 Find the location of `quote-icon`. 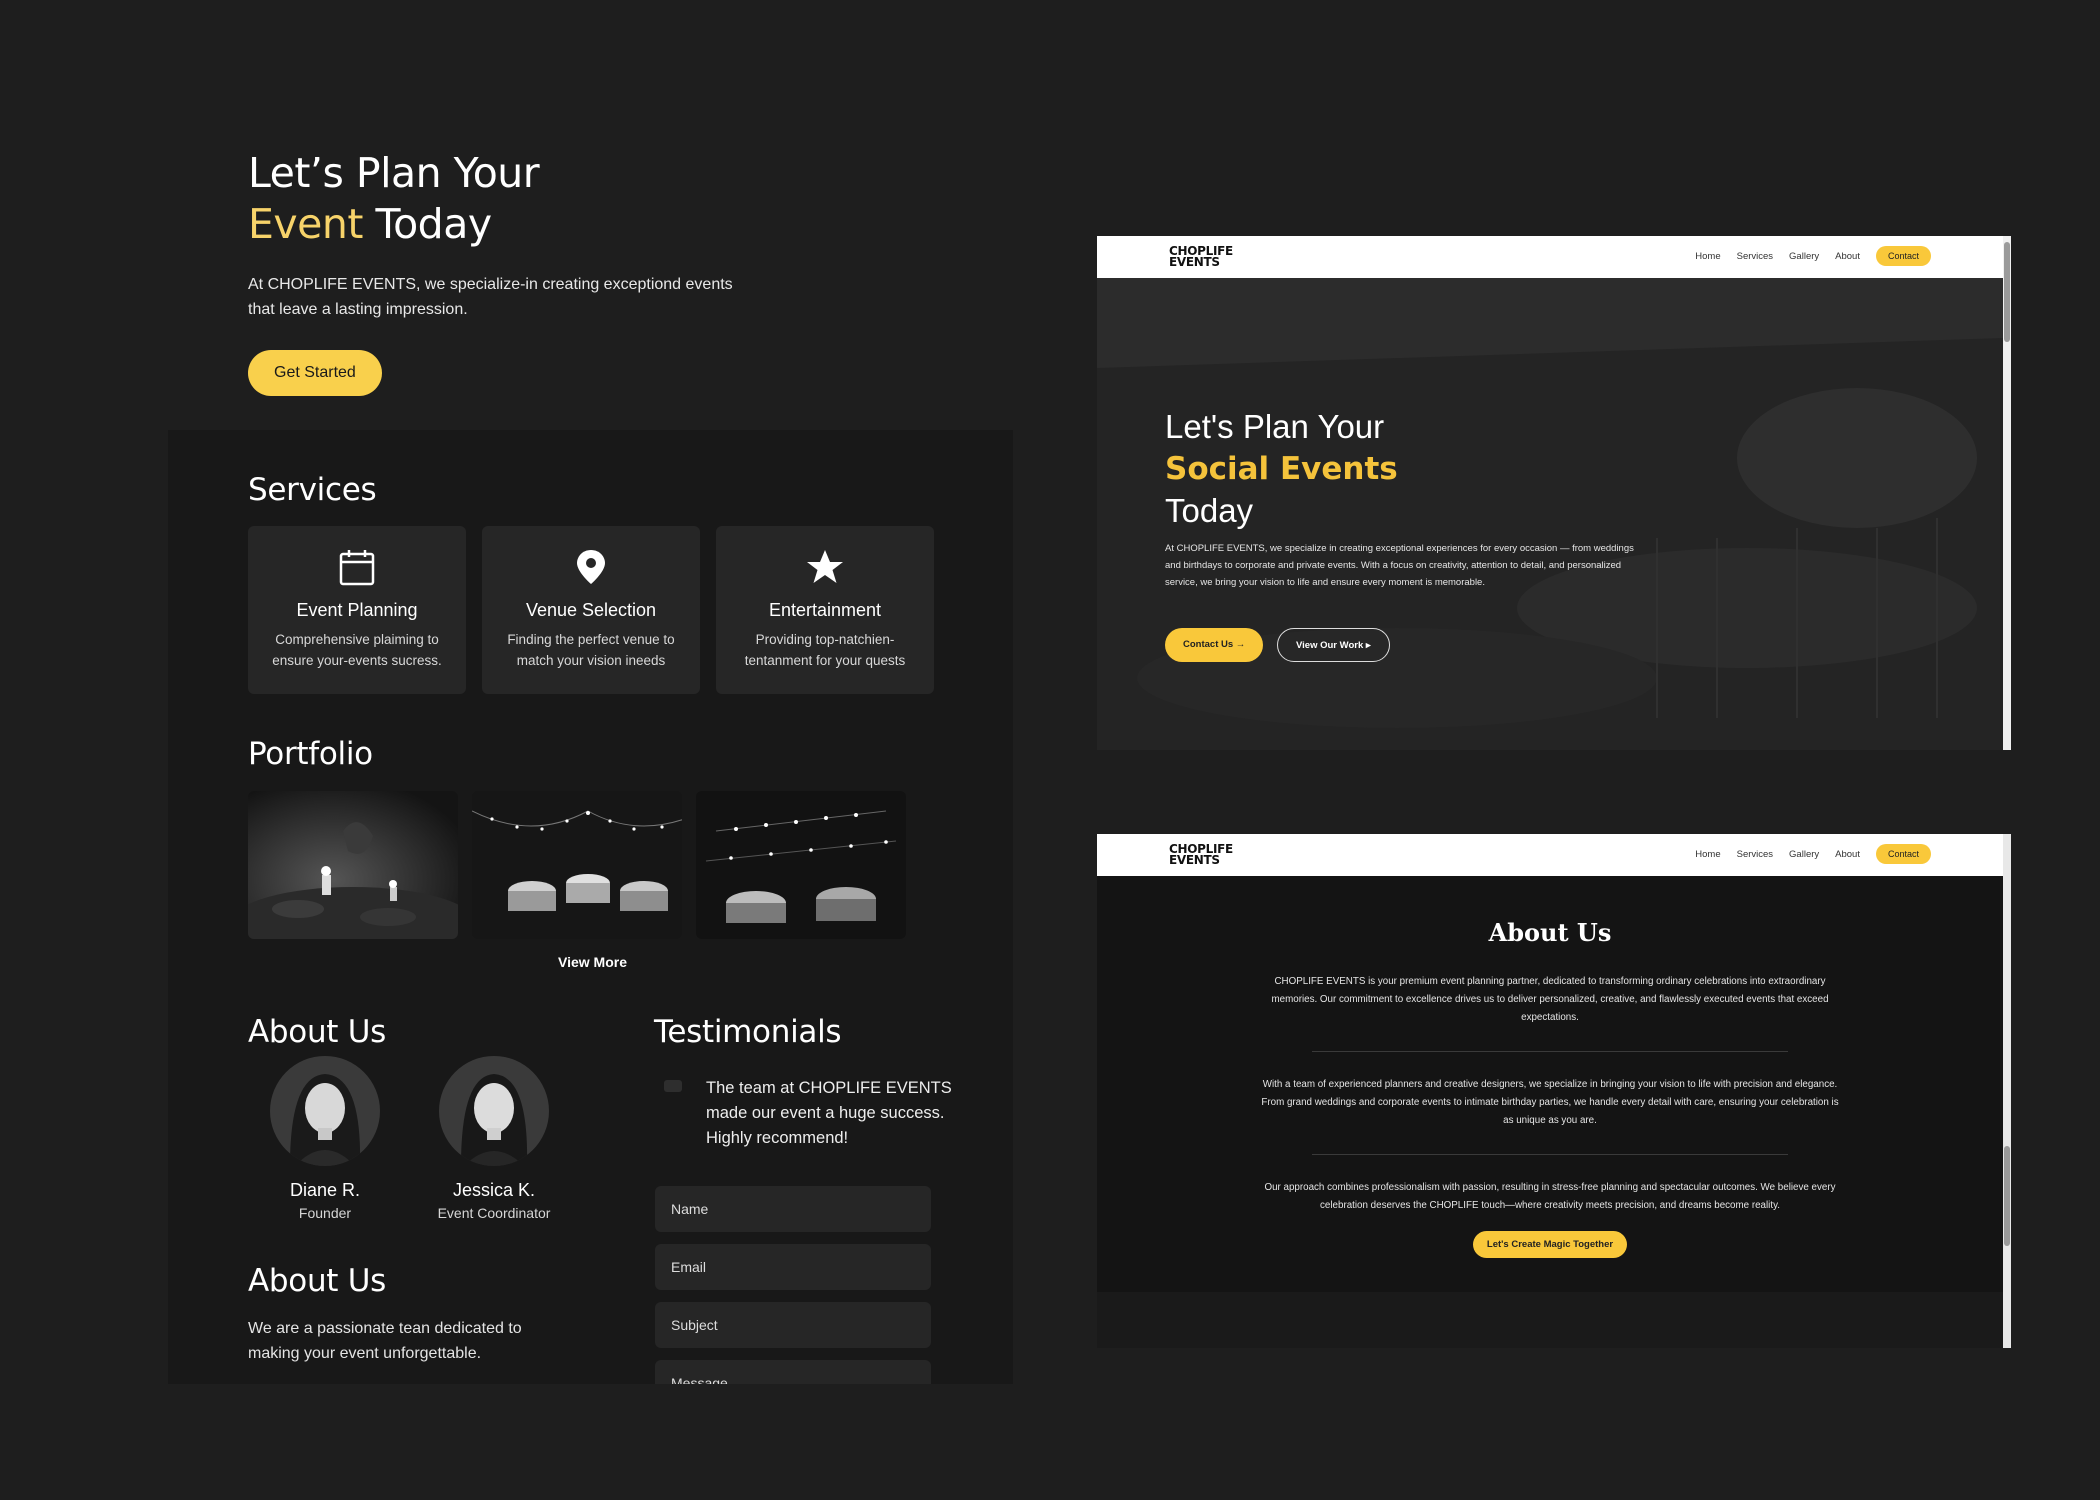

quote-icon is located at coordinates (673, 1086).